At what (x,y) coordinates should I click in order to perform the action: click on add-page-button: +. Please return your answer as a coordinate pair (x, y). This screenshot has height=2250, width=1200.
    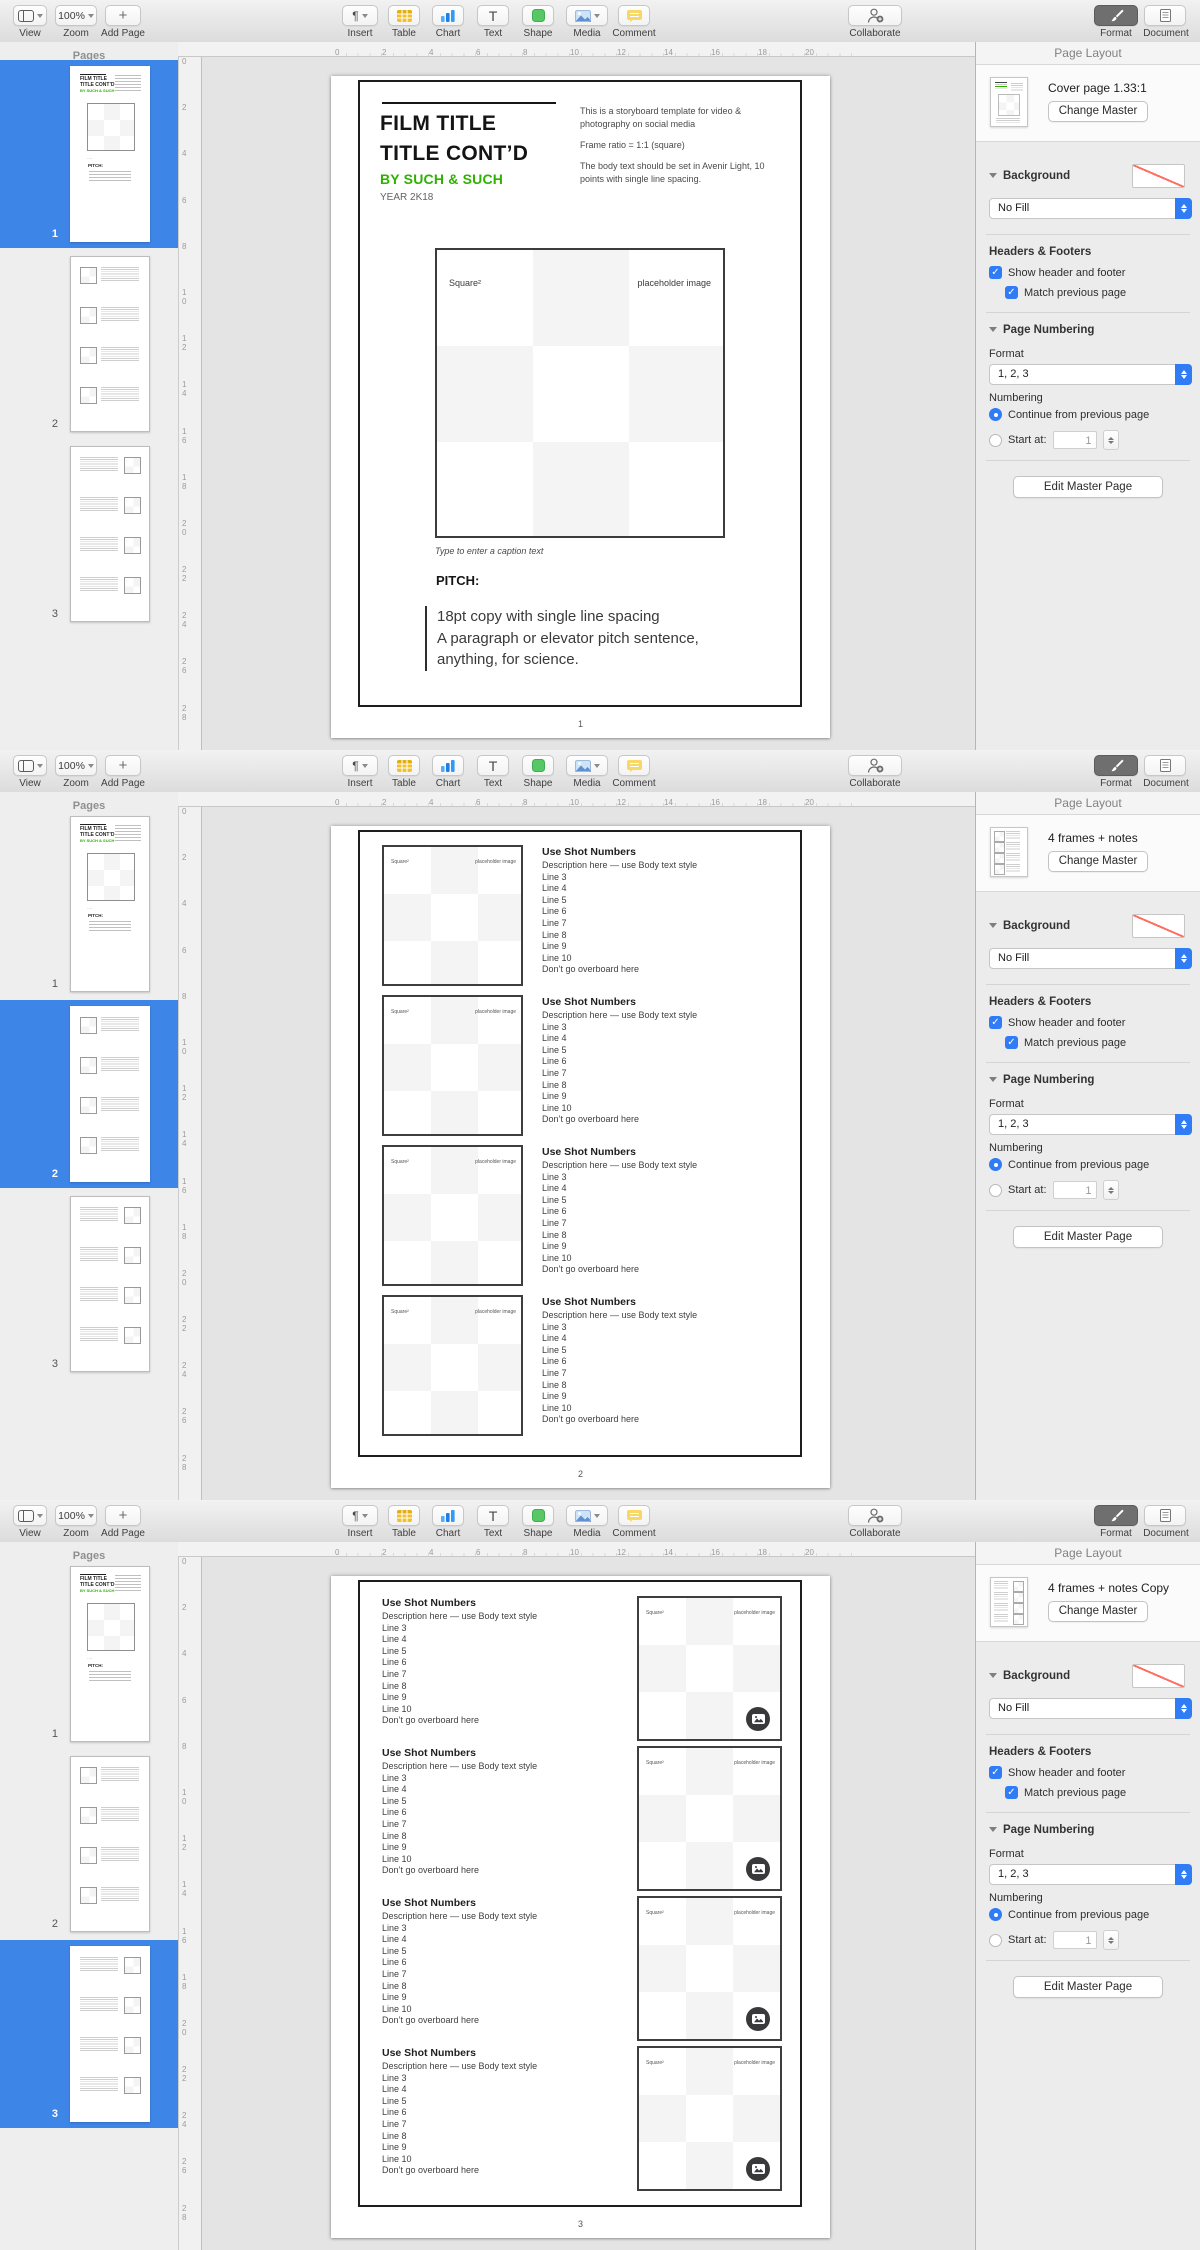
    Looking at the image, I should click on (123, 15).